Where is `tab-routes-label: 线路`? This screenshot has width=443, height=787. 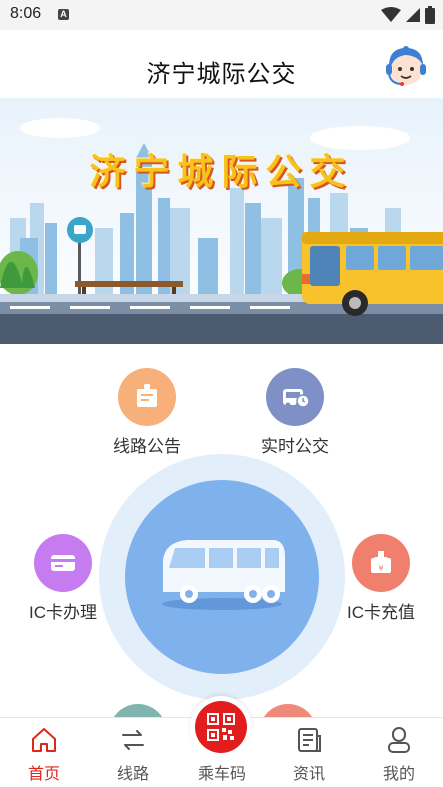
tab-routes-label: 线路 is located at coordinates (132, 774).